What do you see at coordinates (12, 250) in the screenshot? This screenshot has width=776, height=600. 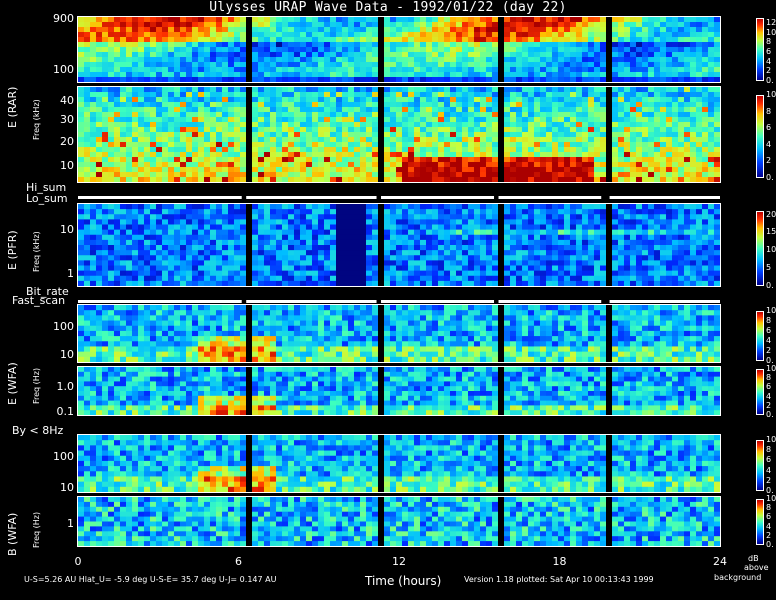 I see `group-label-pfr: E (PFR)` at bounding box center [12, 250].